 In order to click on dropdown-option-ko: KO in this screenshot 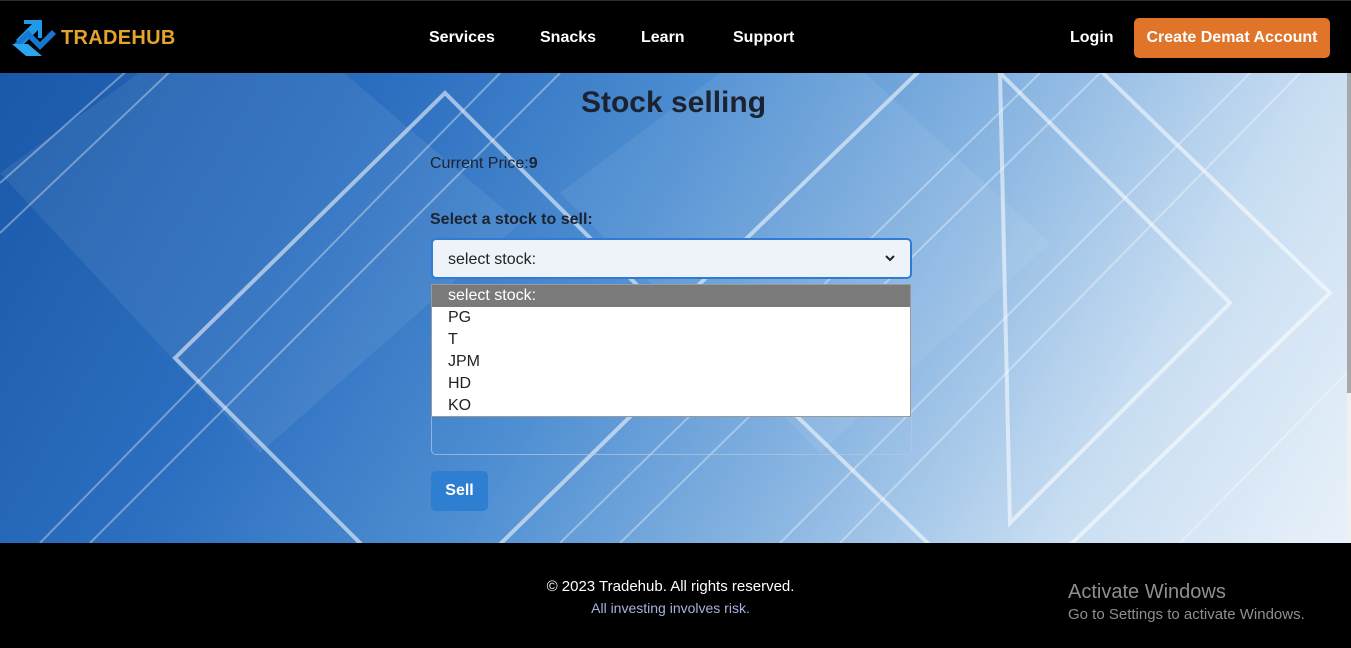, I will do `click(671, 406)`.